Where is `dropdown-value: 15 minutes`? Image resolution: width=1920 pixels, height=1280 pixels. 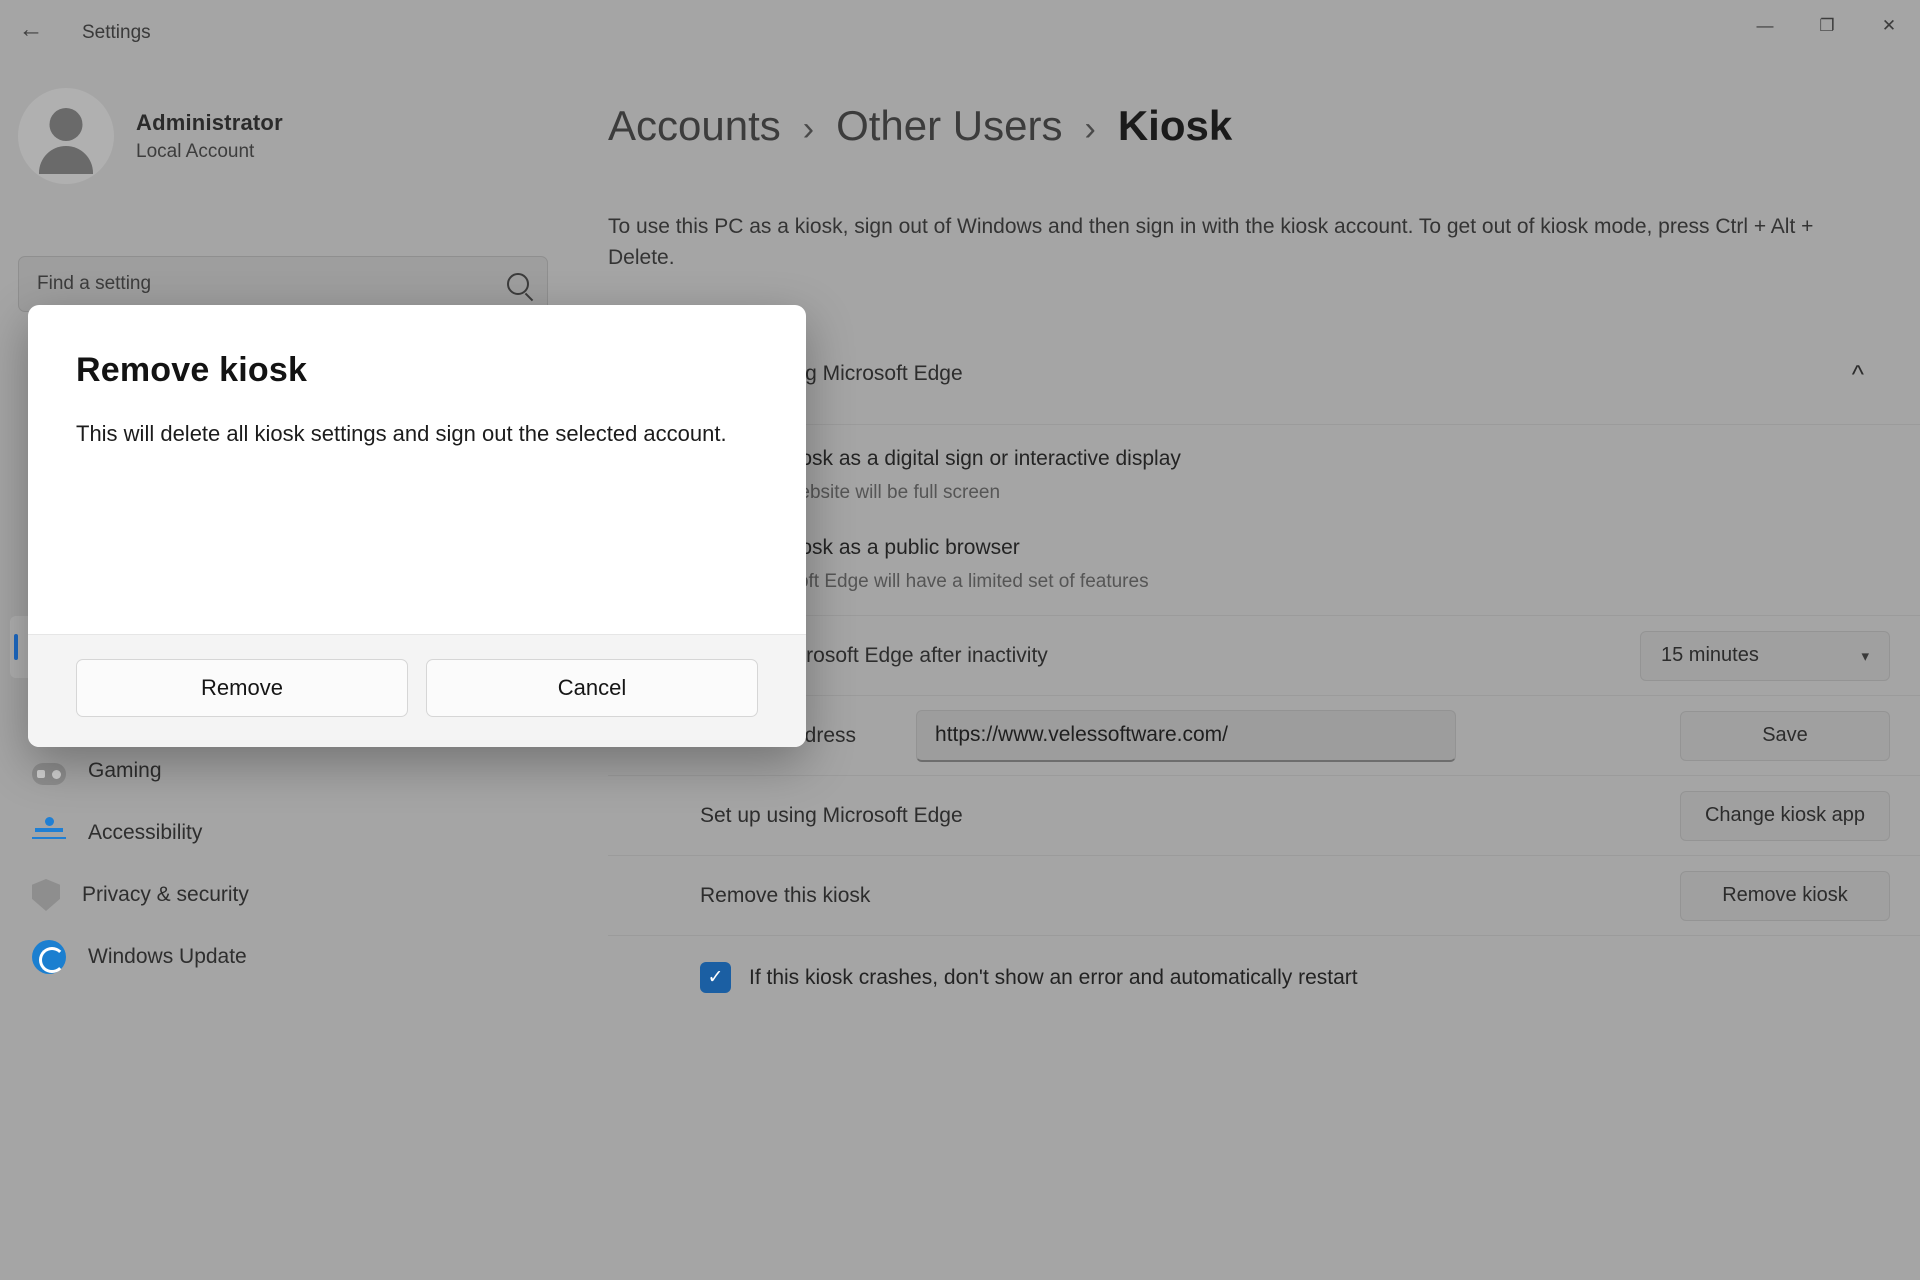
dropdown-value: 15 minutes is located at coordinates (1710, 655).